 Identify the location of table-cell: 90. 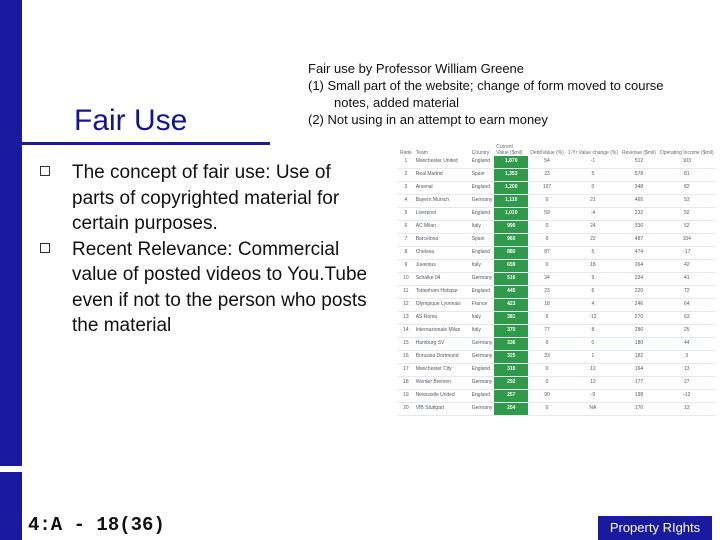
(547, 396).